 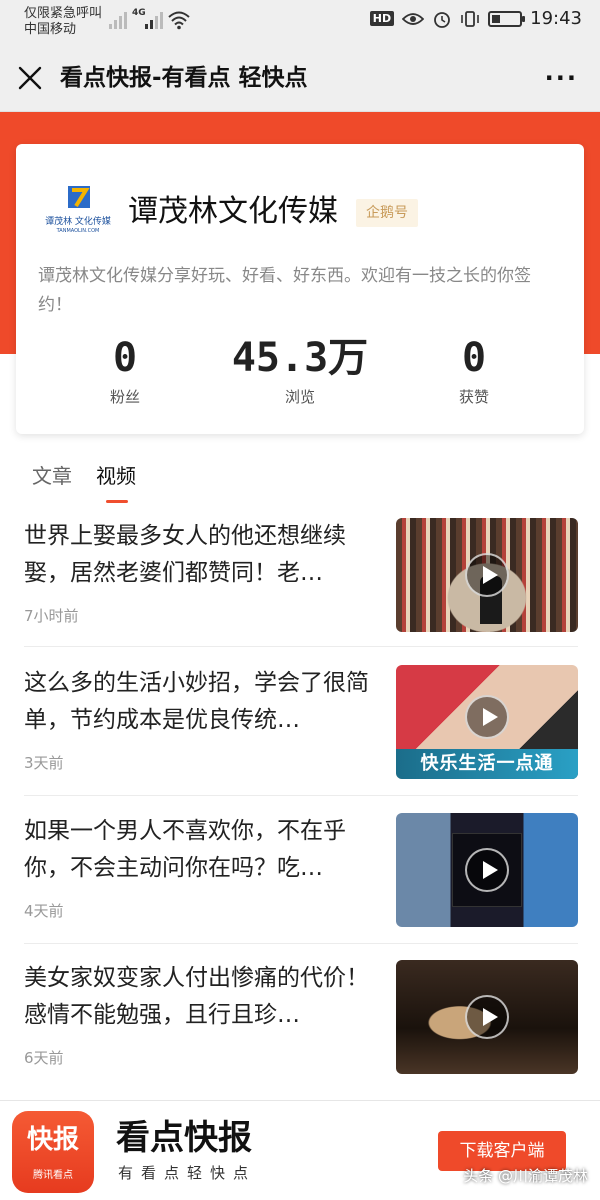 What do you see at coordinates (525, 1176) in the screenshot?
I see `watermark: 头条 @川渝谭茂林` at bounding box center [525, 1176].